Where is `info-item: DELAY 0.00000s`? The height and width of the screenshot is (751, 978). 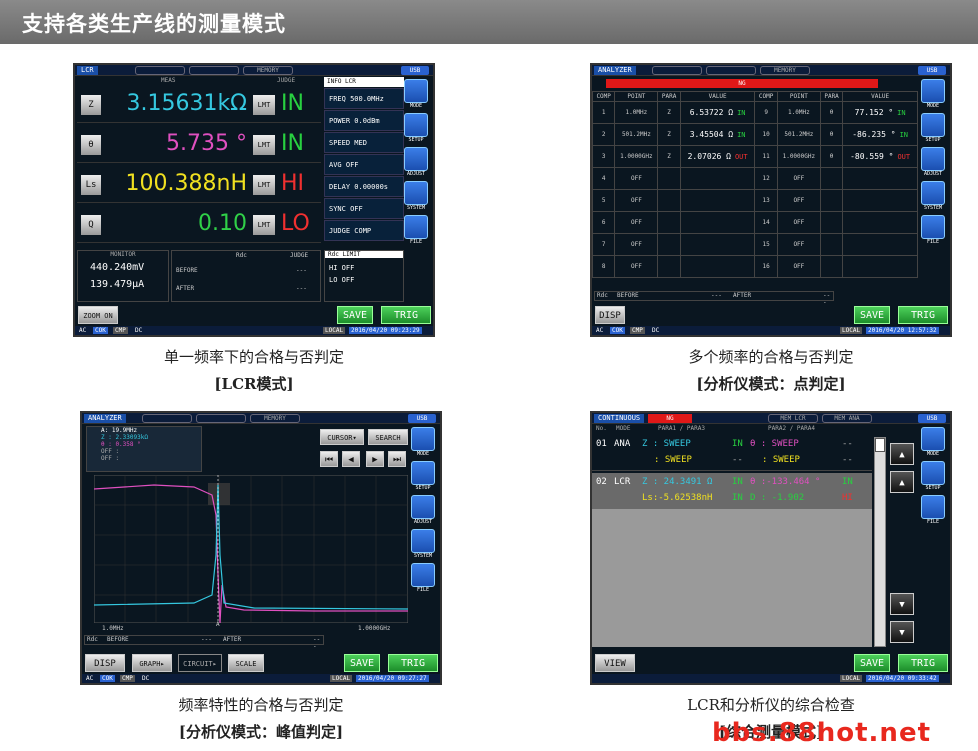
info-item: DELAY 0.00000s is located at coordinates (364, 186).